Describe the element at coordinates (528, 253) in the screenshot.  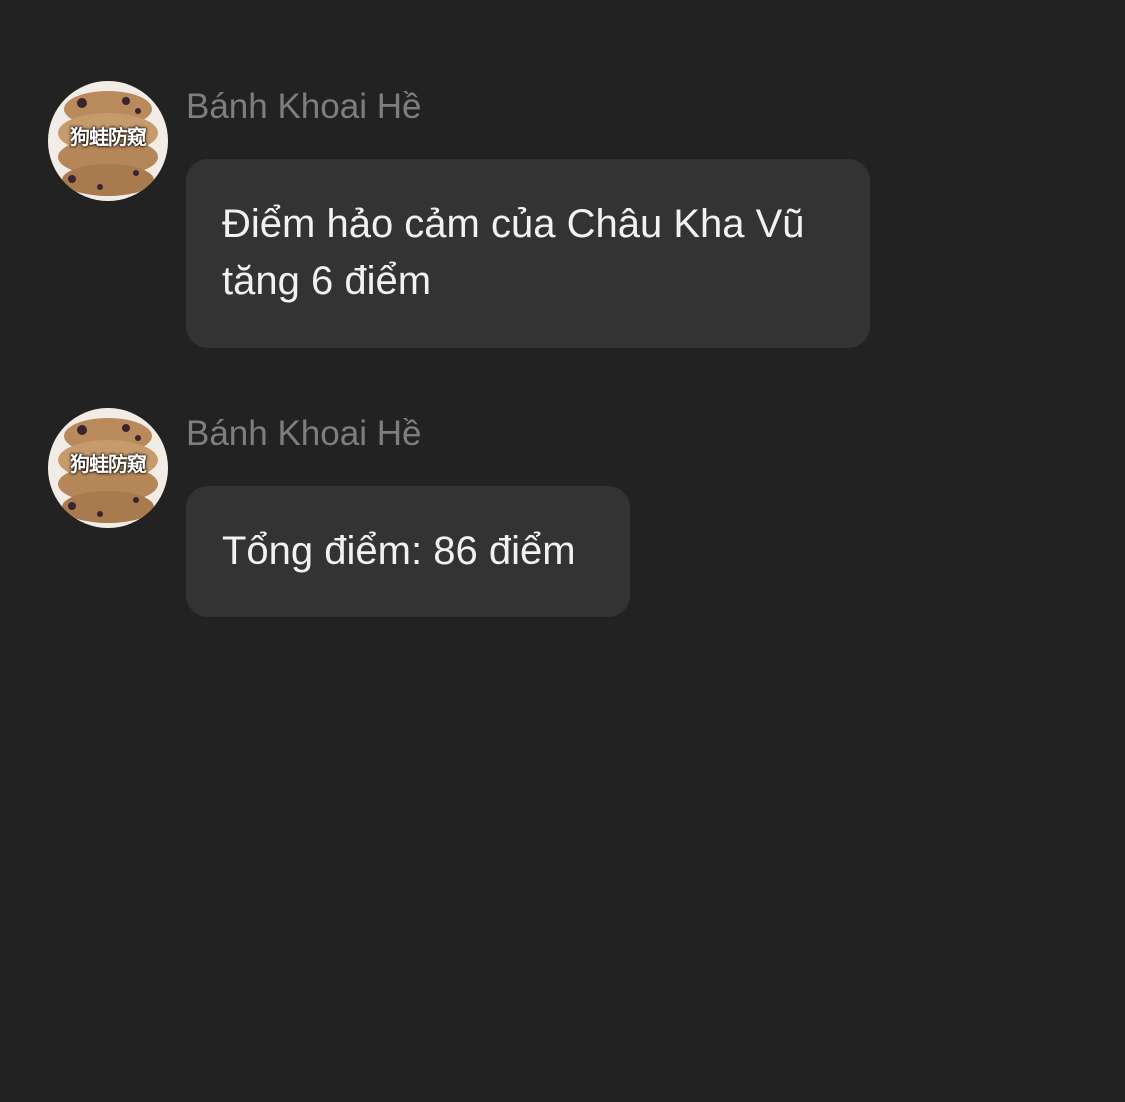
I see `message-bubble: Điểm hảo cảm của Châu Kha Vũ tăng 6 điểm` at that location.